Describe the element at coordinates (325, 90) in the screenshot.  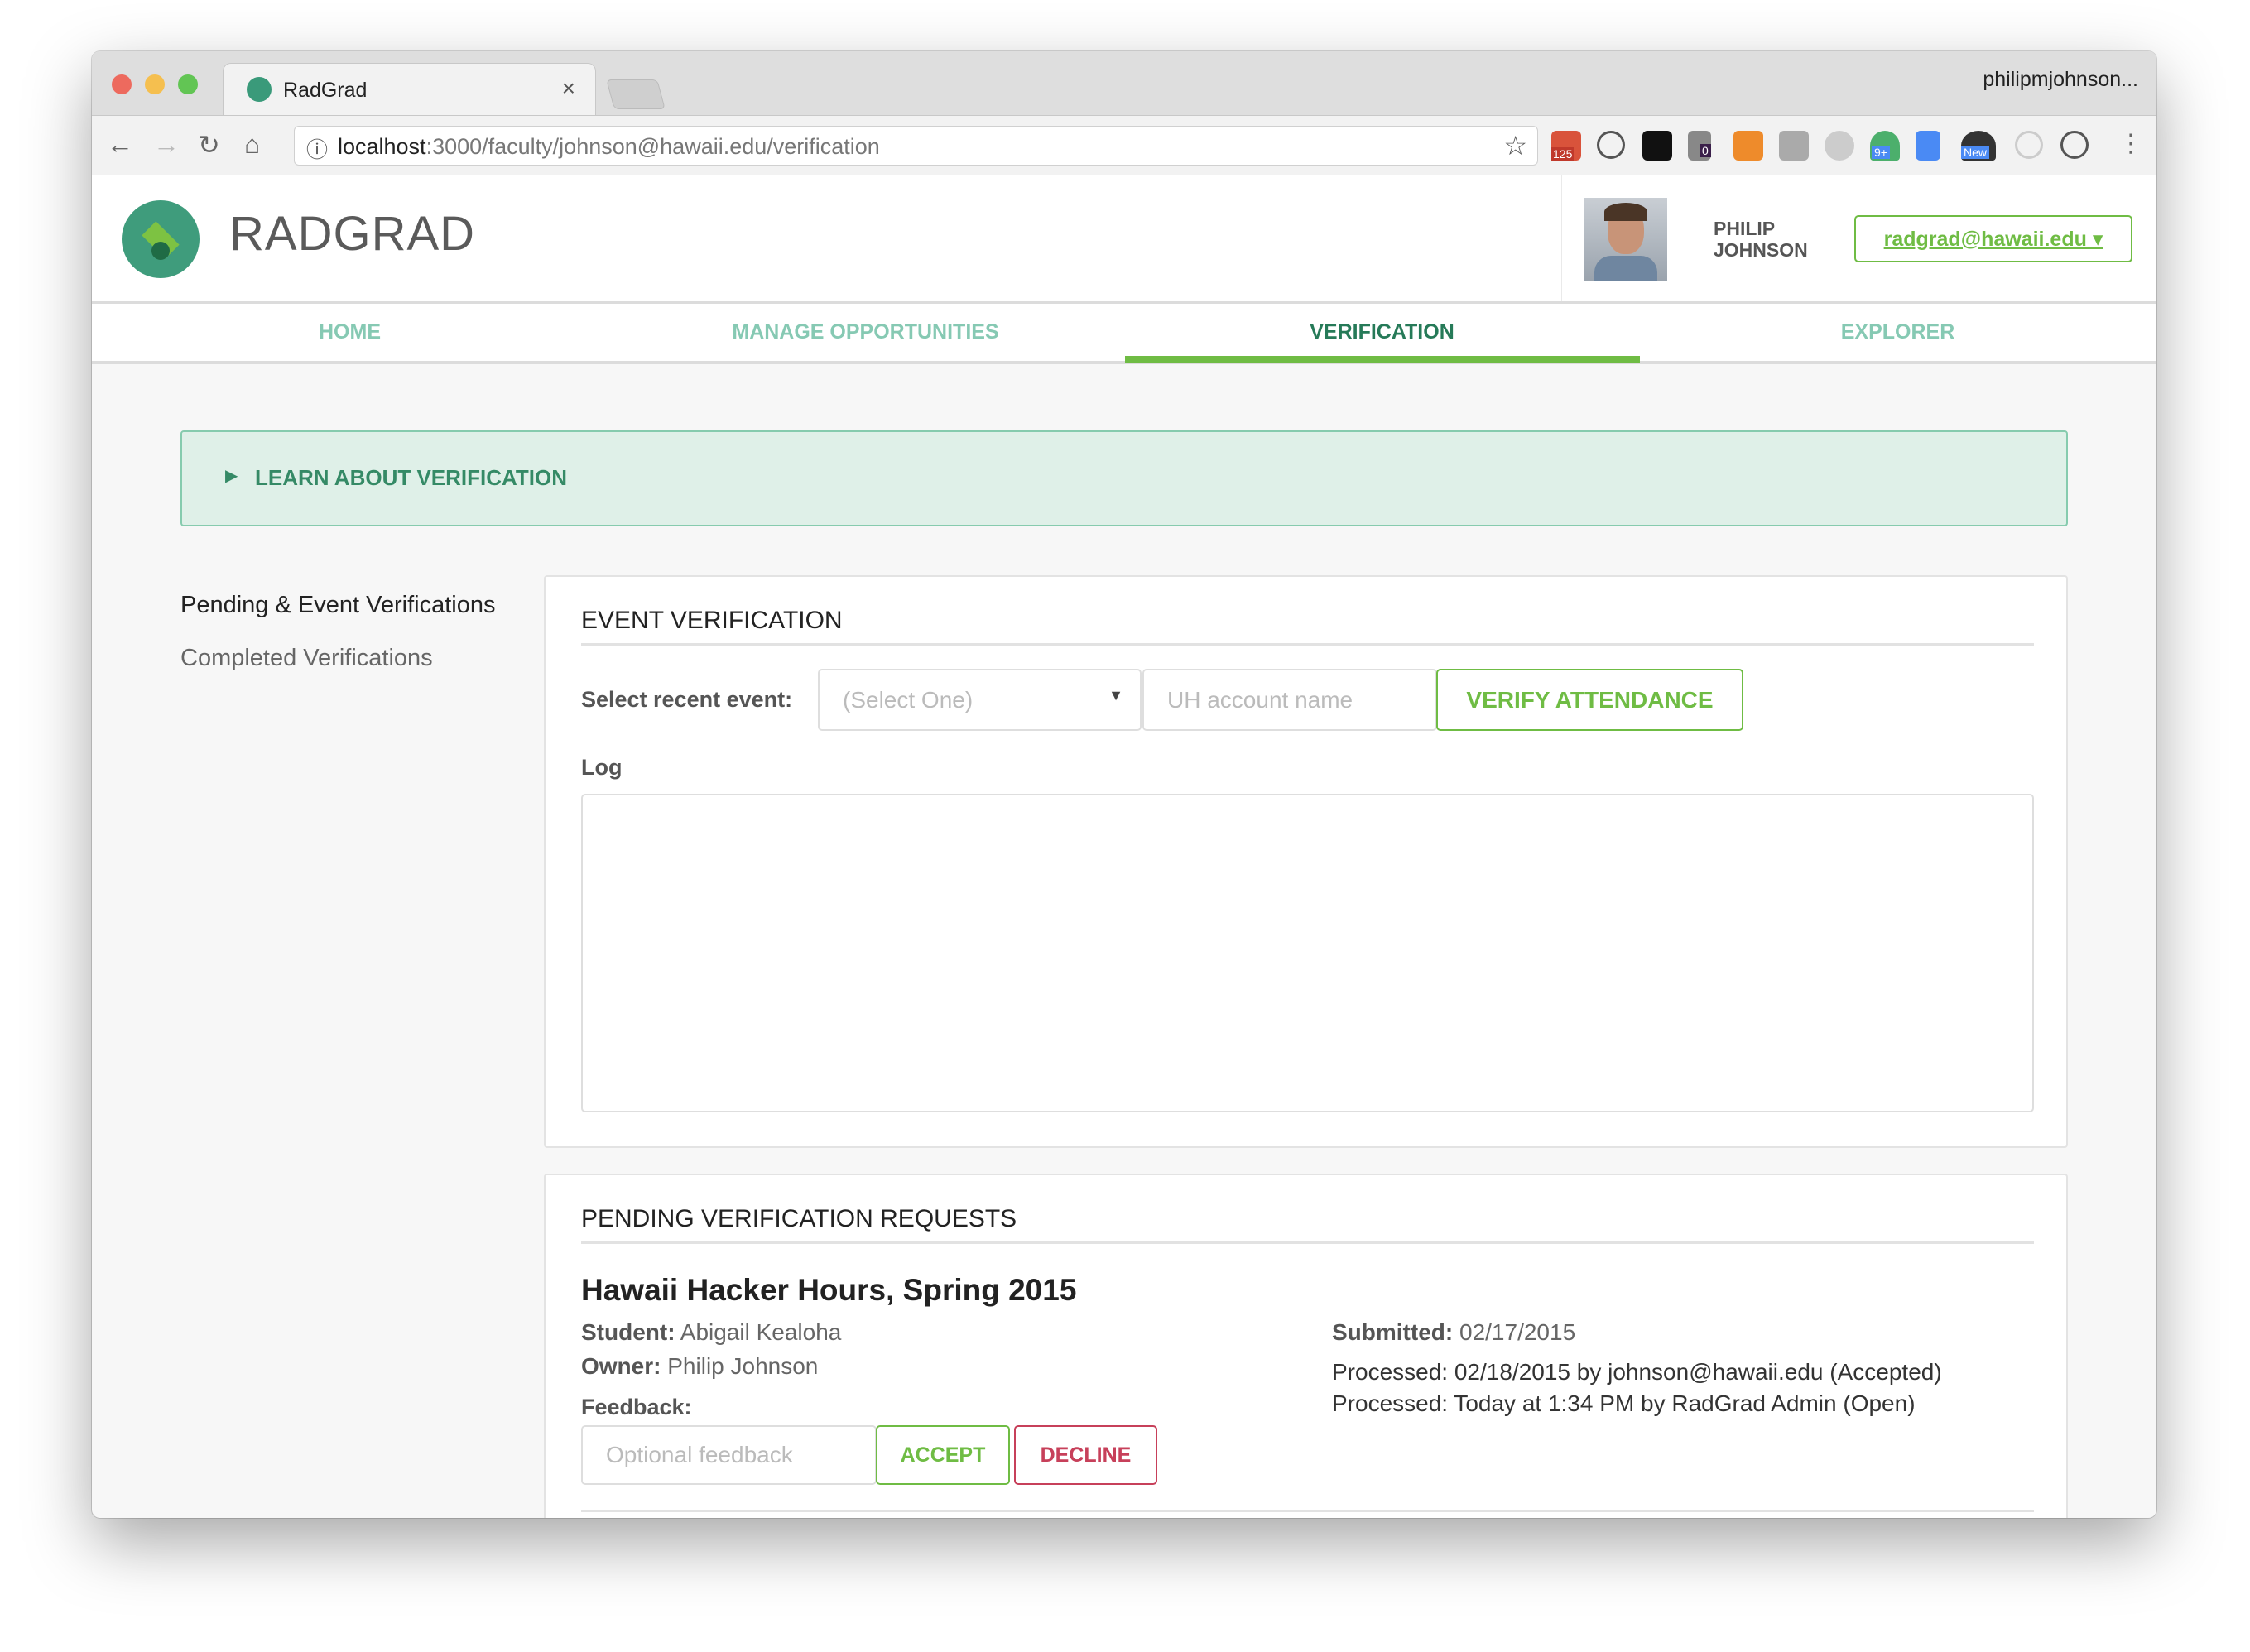
I see `tab-title: RadGrad` at that location.